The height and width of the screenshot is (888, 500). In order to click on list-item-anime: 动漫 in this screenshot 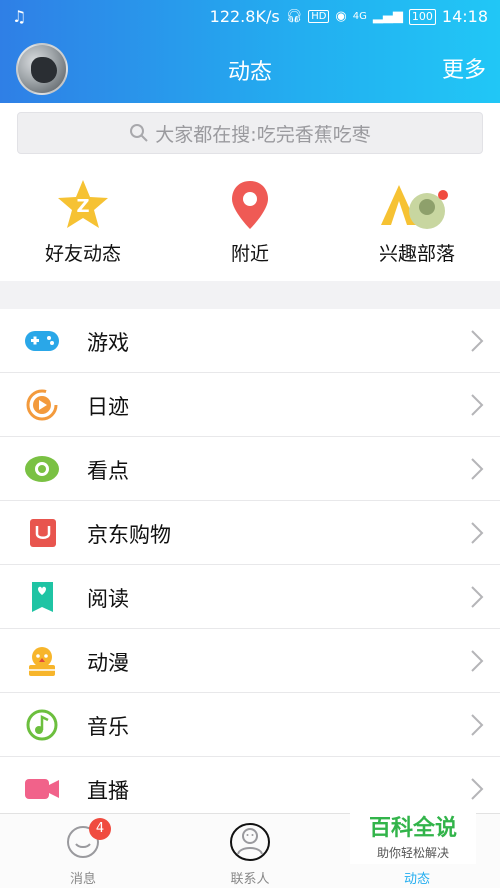, I will do `click(250, 661)`.